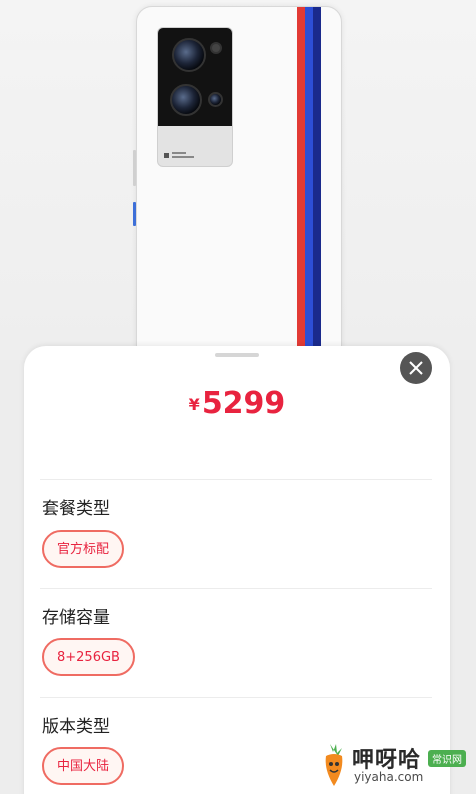 The width and height of the screenshot is (476, 794). I want to click on package-option-chip: 官方标配, so click(83, 549).